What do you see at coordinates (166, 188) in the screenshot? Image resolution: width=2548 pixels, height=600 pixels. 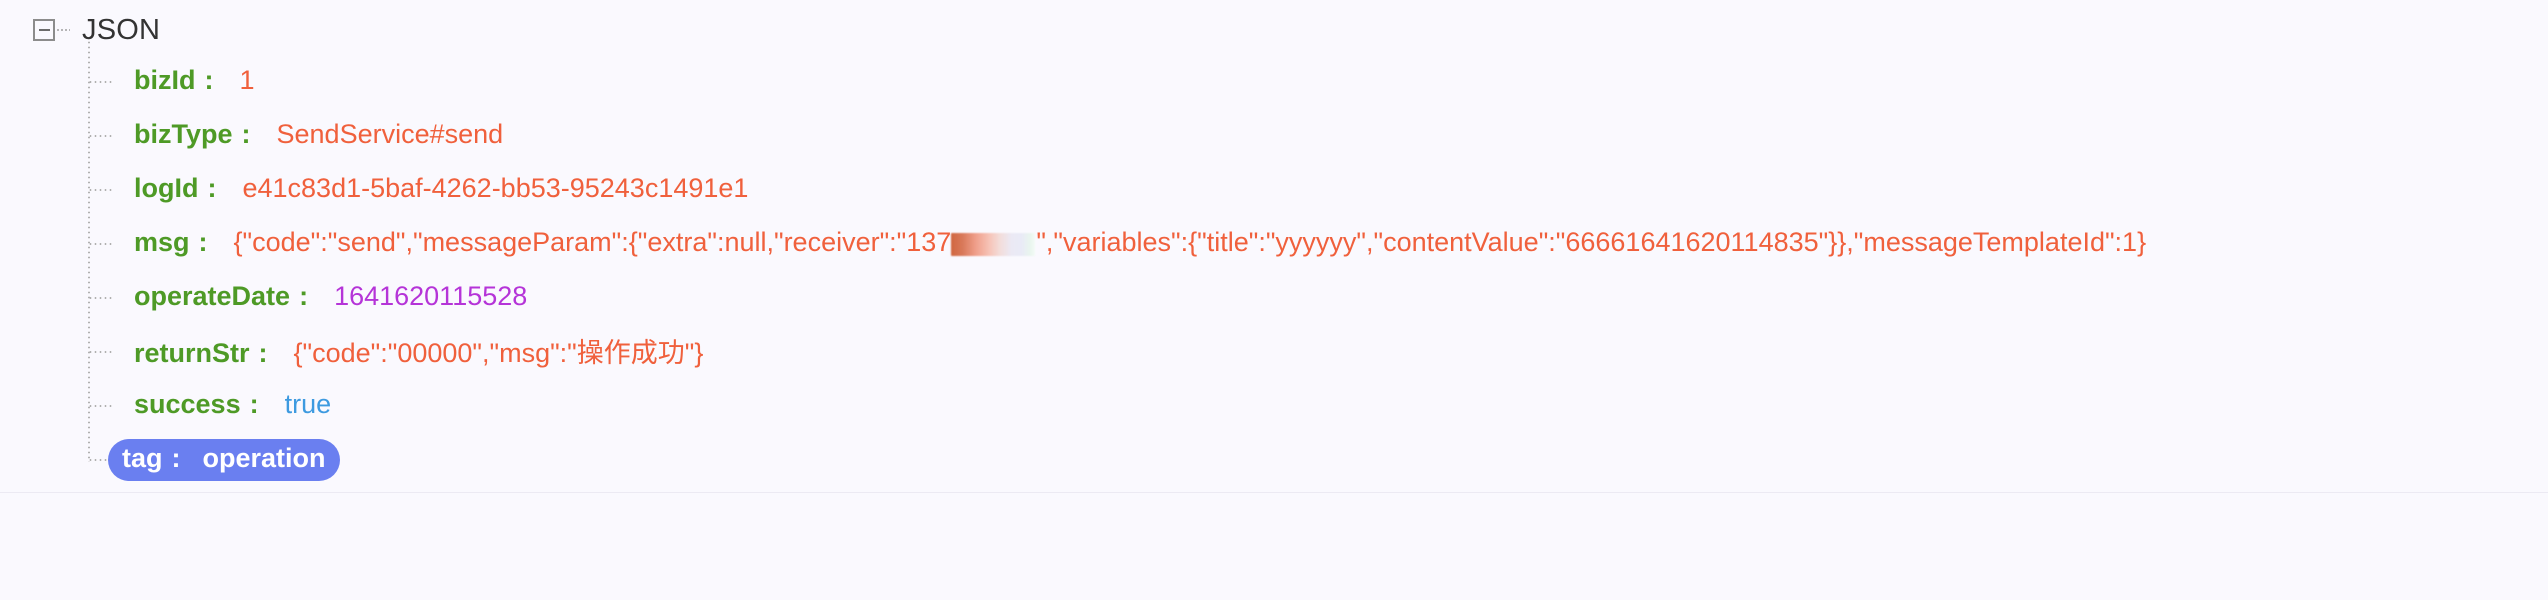 I see `json-key: logId` at bounding box center [166, 188].